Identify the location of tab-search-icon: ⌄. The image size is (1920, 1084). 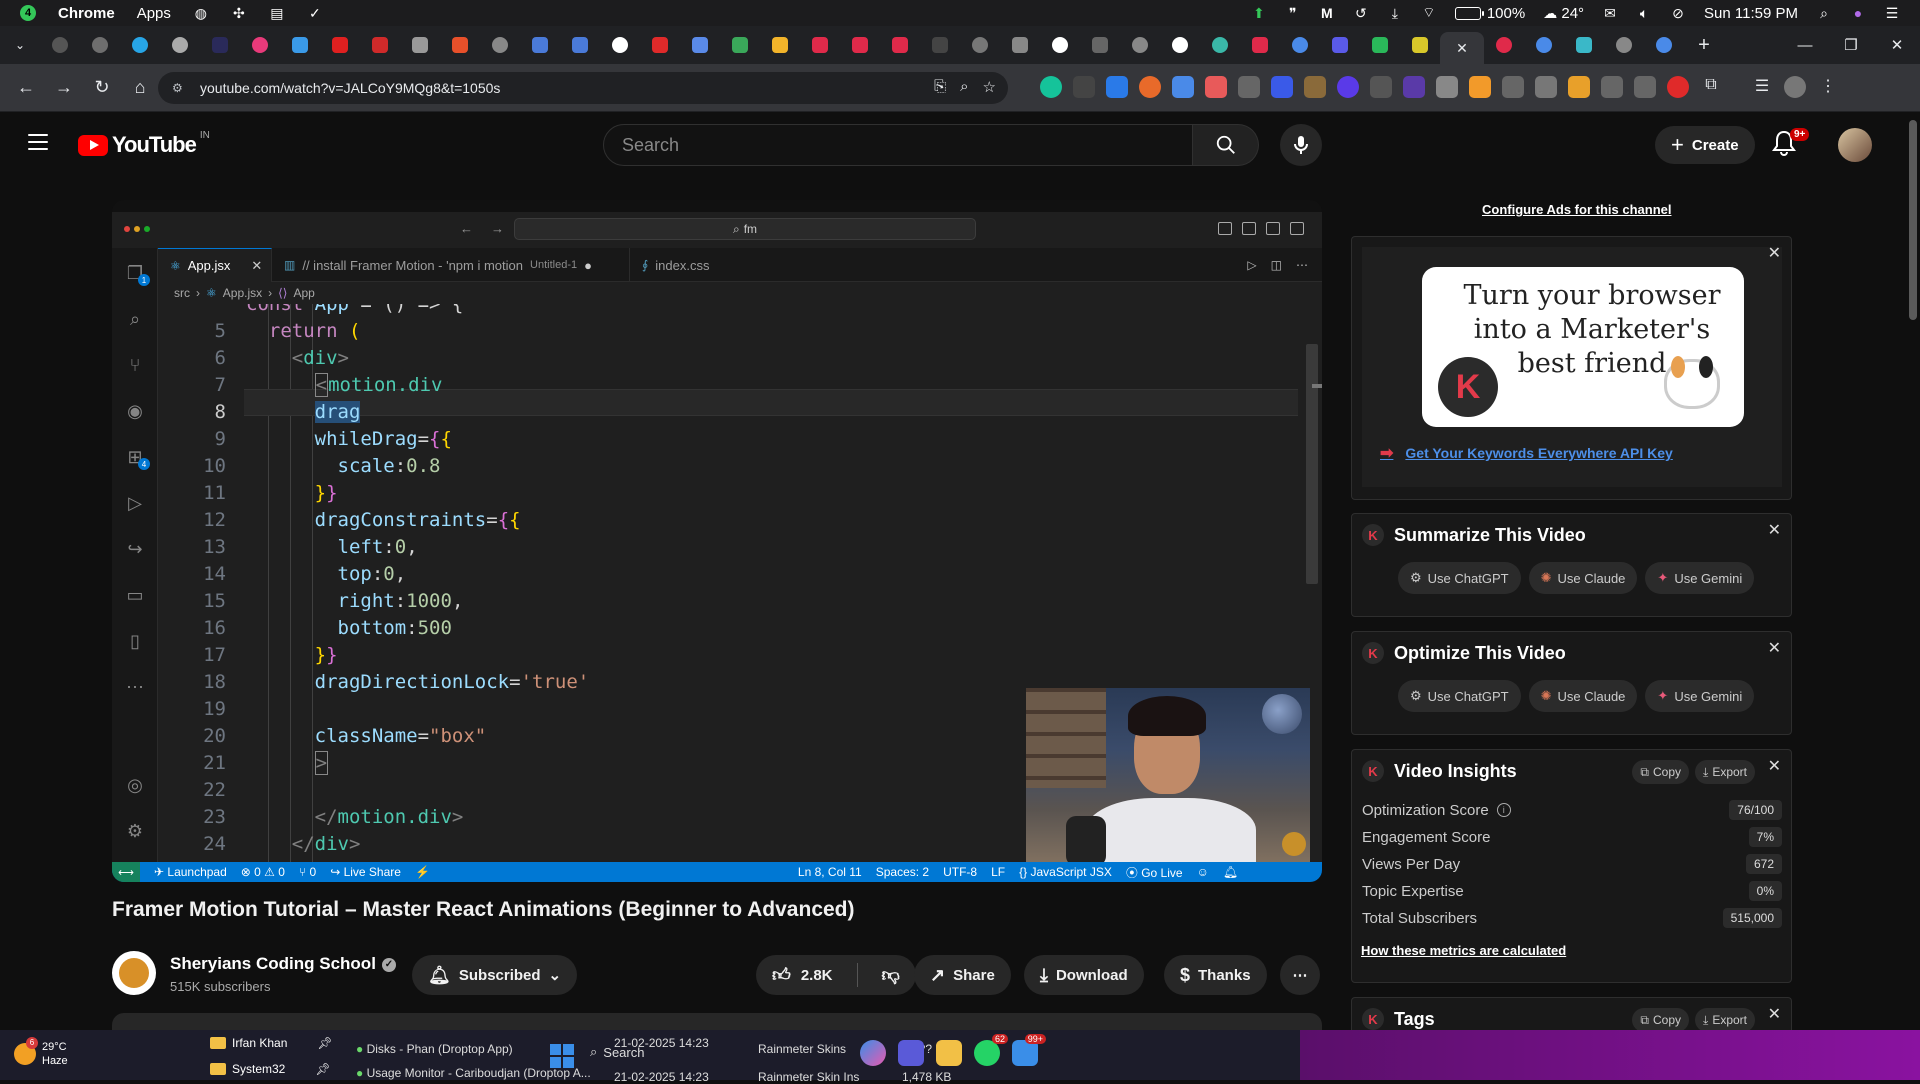
(20, 45).